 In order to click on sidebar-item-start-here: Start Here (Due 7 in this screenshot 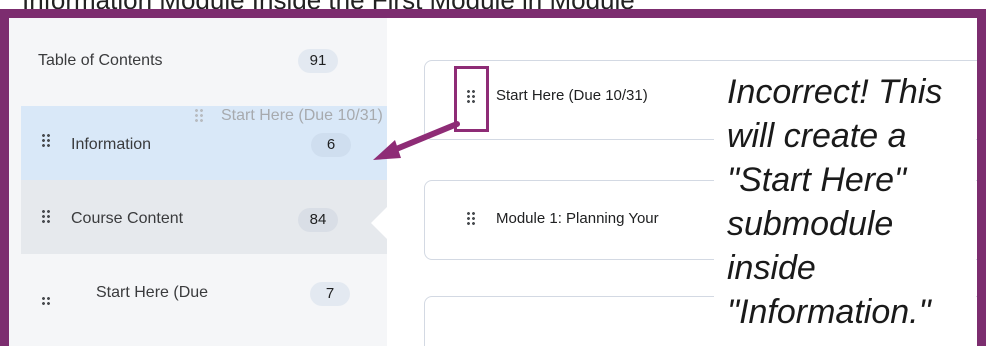, I will do `click(204, 300)`.